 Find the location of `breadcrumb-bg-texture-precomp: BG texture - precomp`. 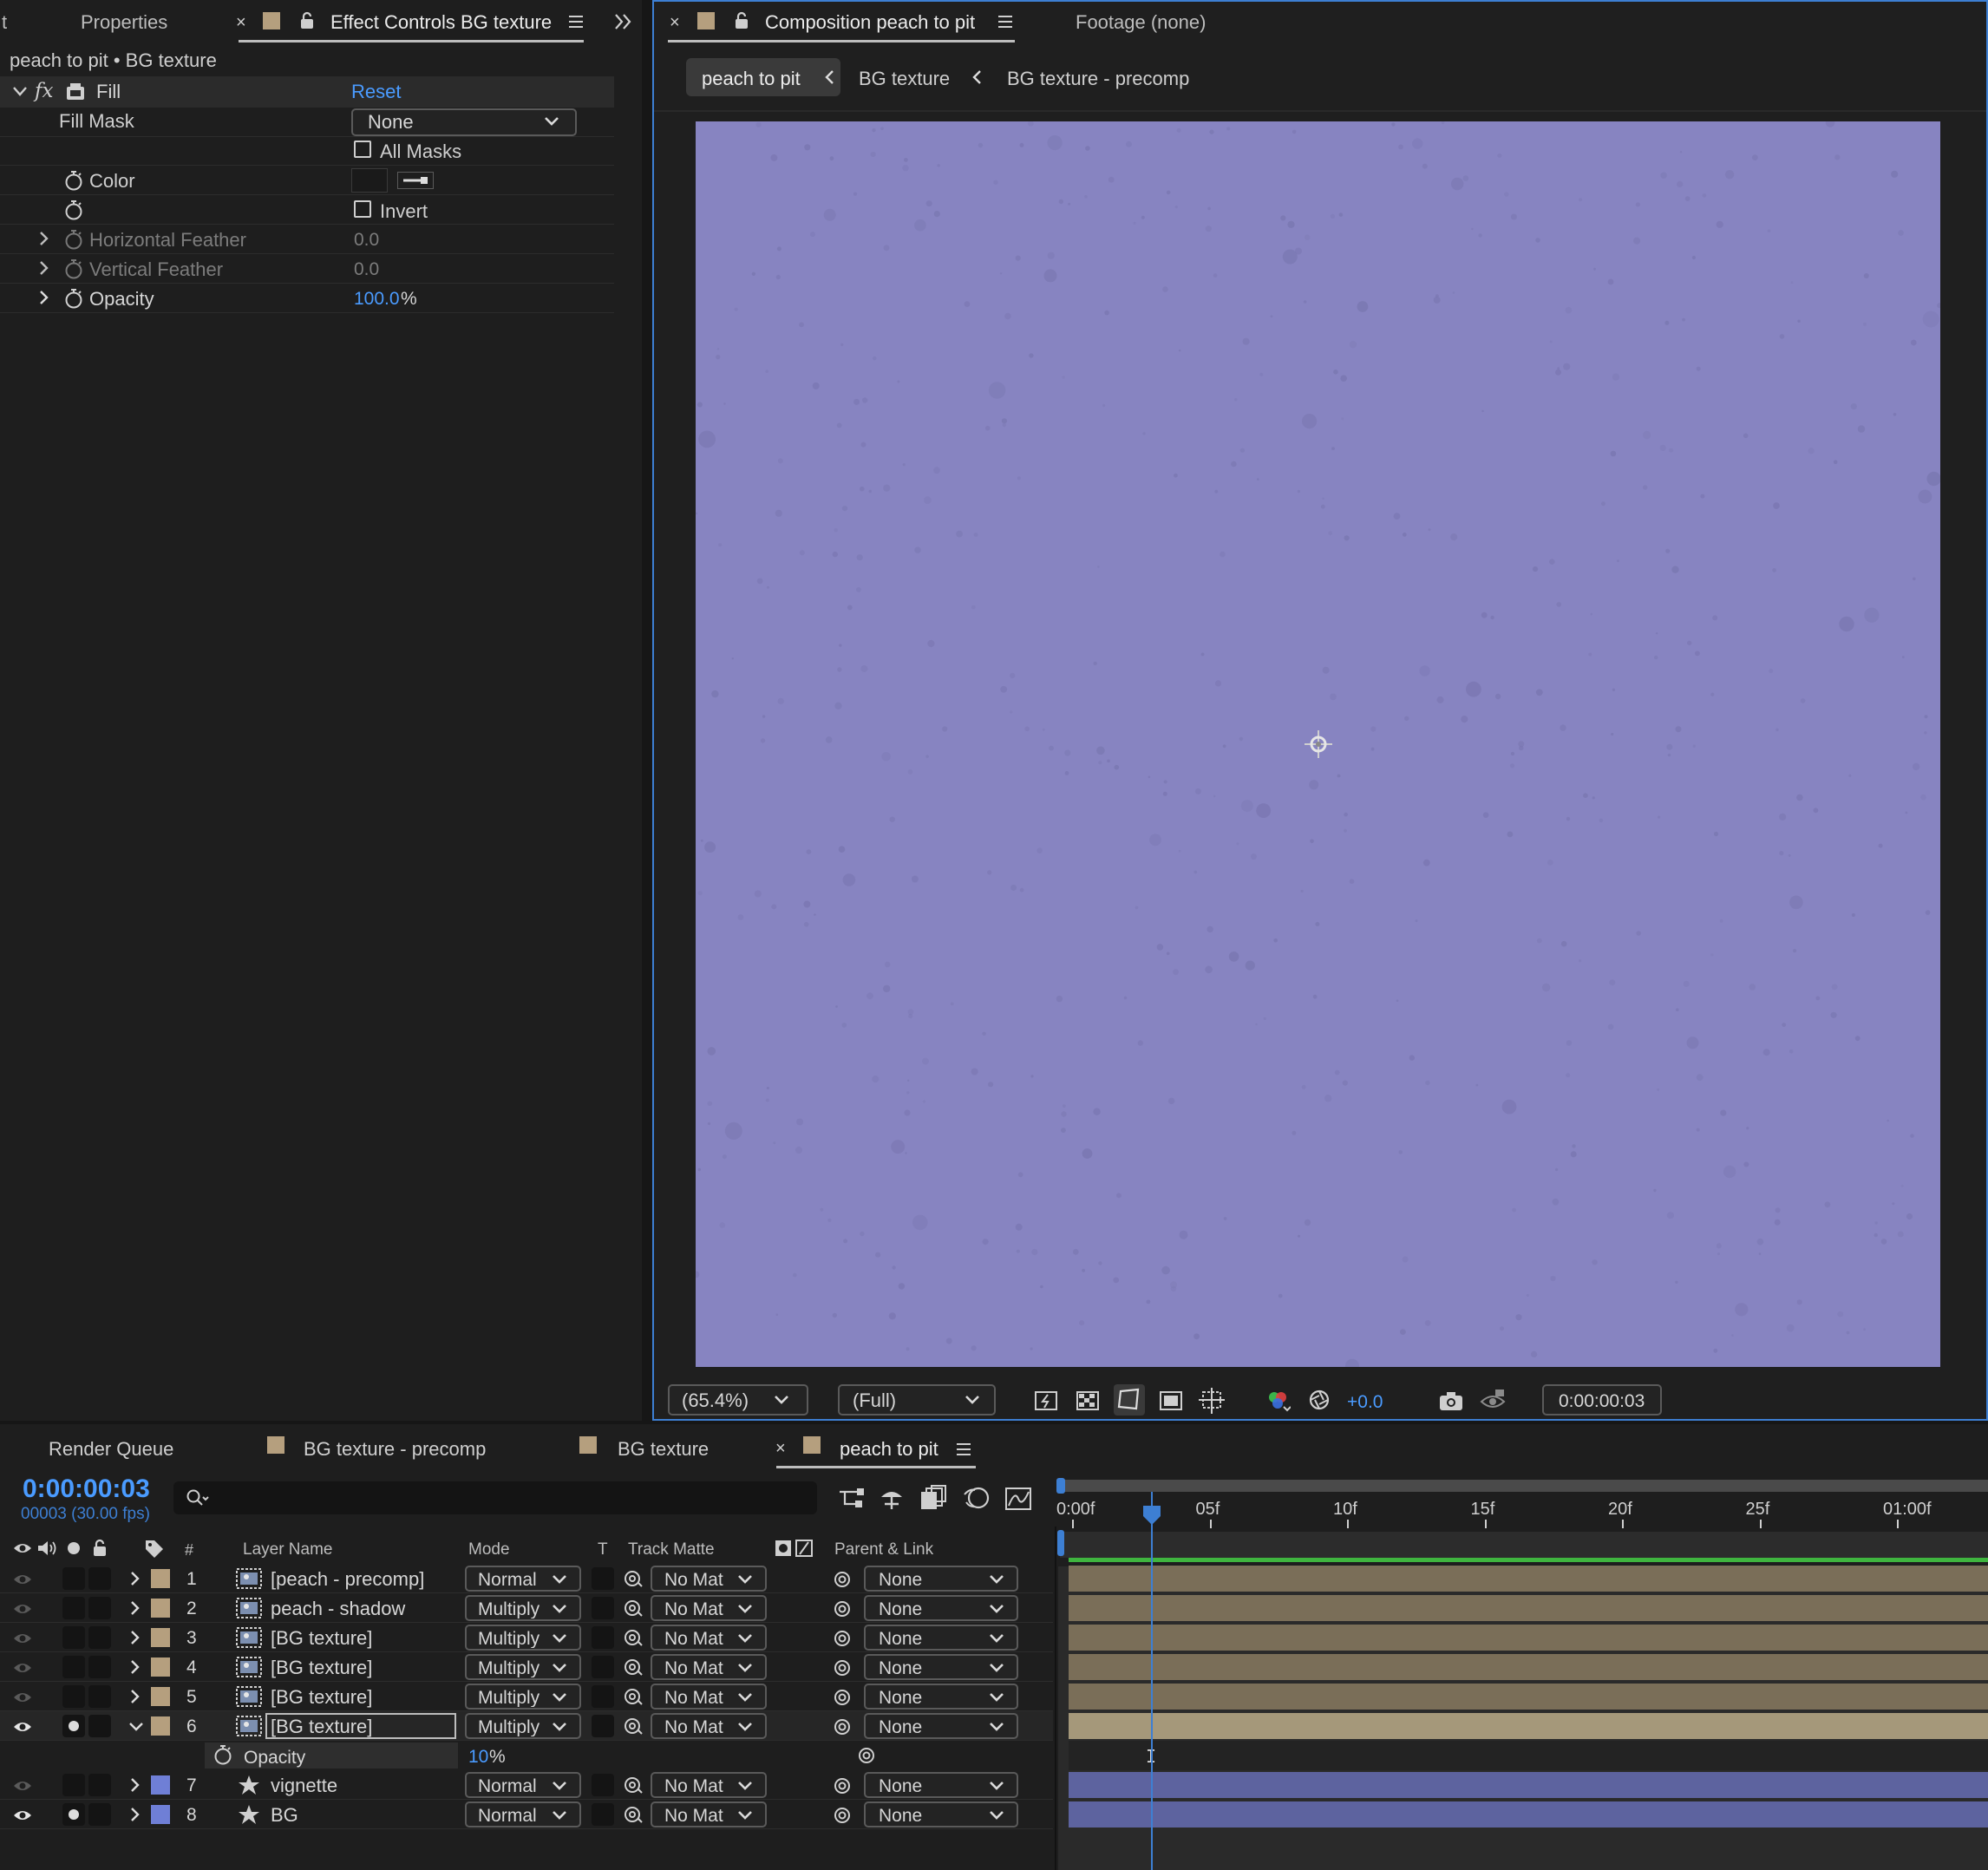

breadcrumb-bg-texture-precomp: BG texture - precomp is located at coordinates (1098, 78).